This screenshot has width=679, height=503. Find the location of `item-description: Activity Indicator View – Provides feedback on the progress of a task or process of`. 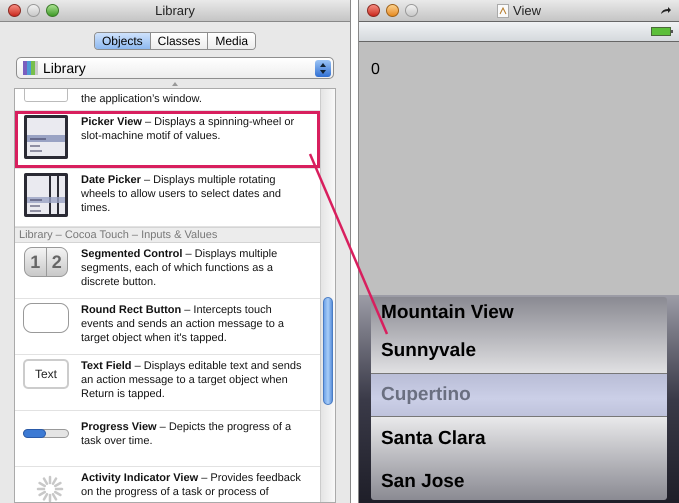

item-description: Activity Indicator View – Provides feedback on the progress of a task or process of is located at coordinates (191, 485).